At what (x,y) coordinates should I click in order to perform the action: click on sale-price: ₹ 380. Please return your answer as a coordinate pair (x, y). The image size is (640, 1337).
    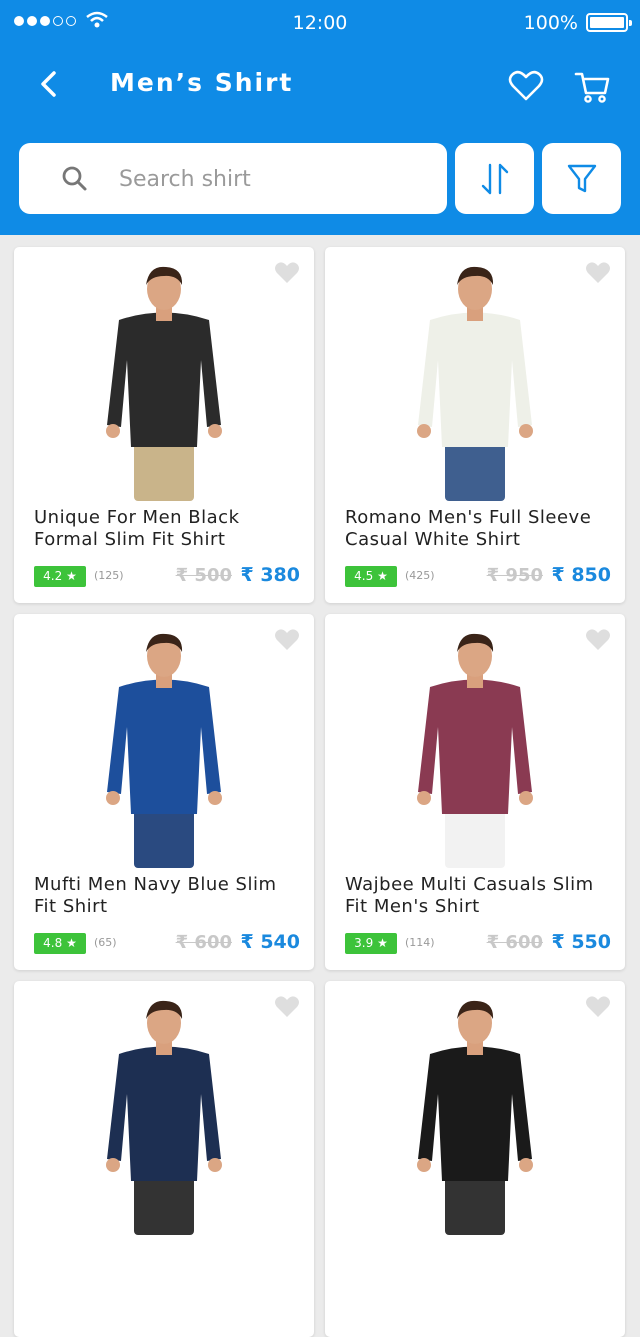
    Looking at the image, I should click on (270, 575).